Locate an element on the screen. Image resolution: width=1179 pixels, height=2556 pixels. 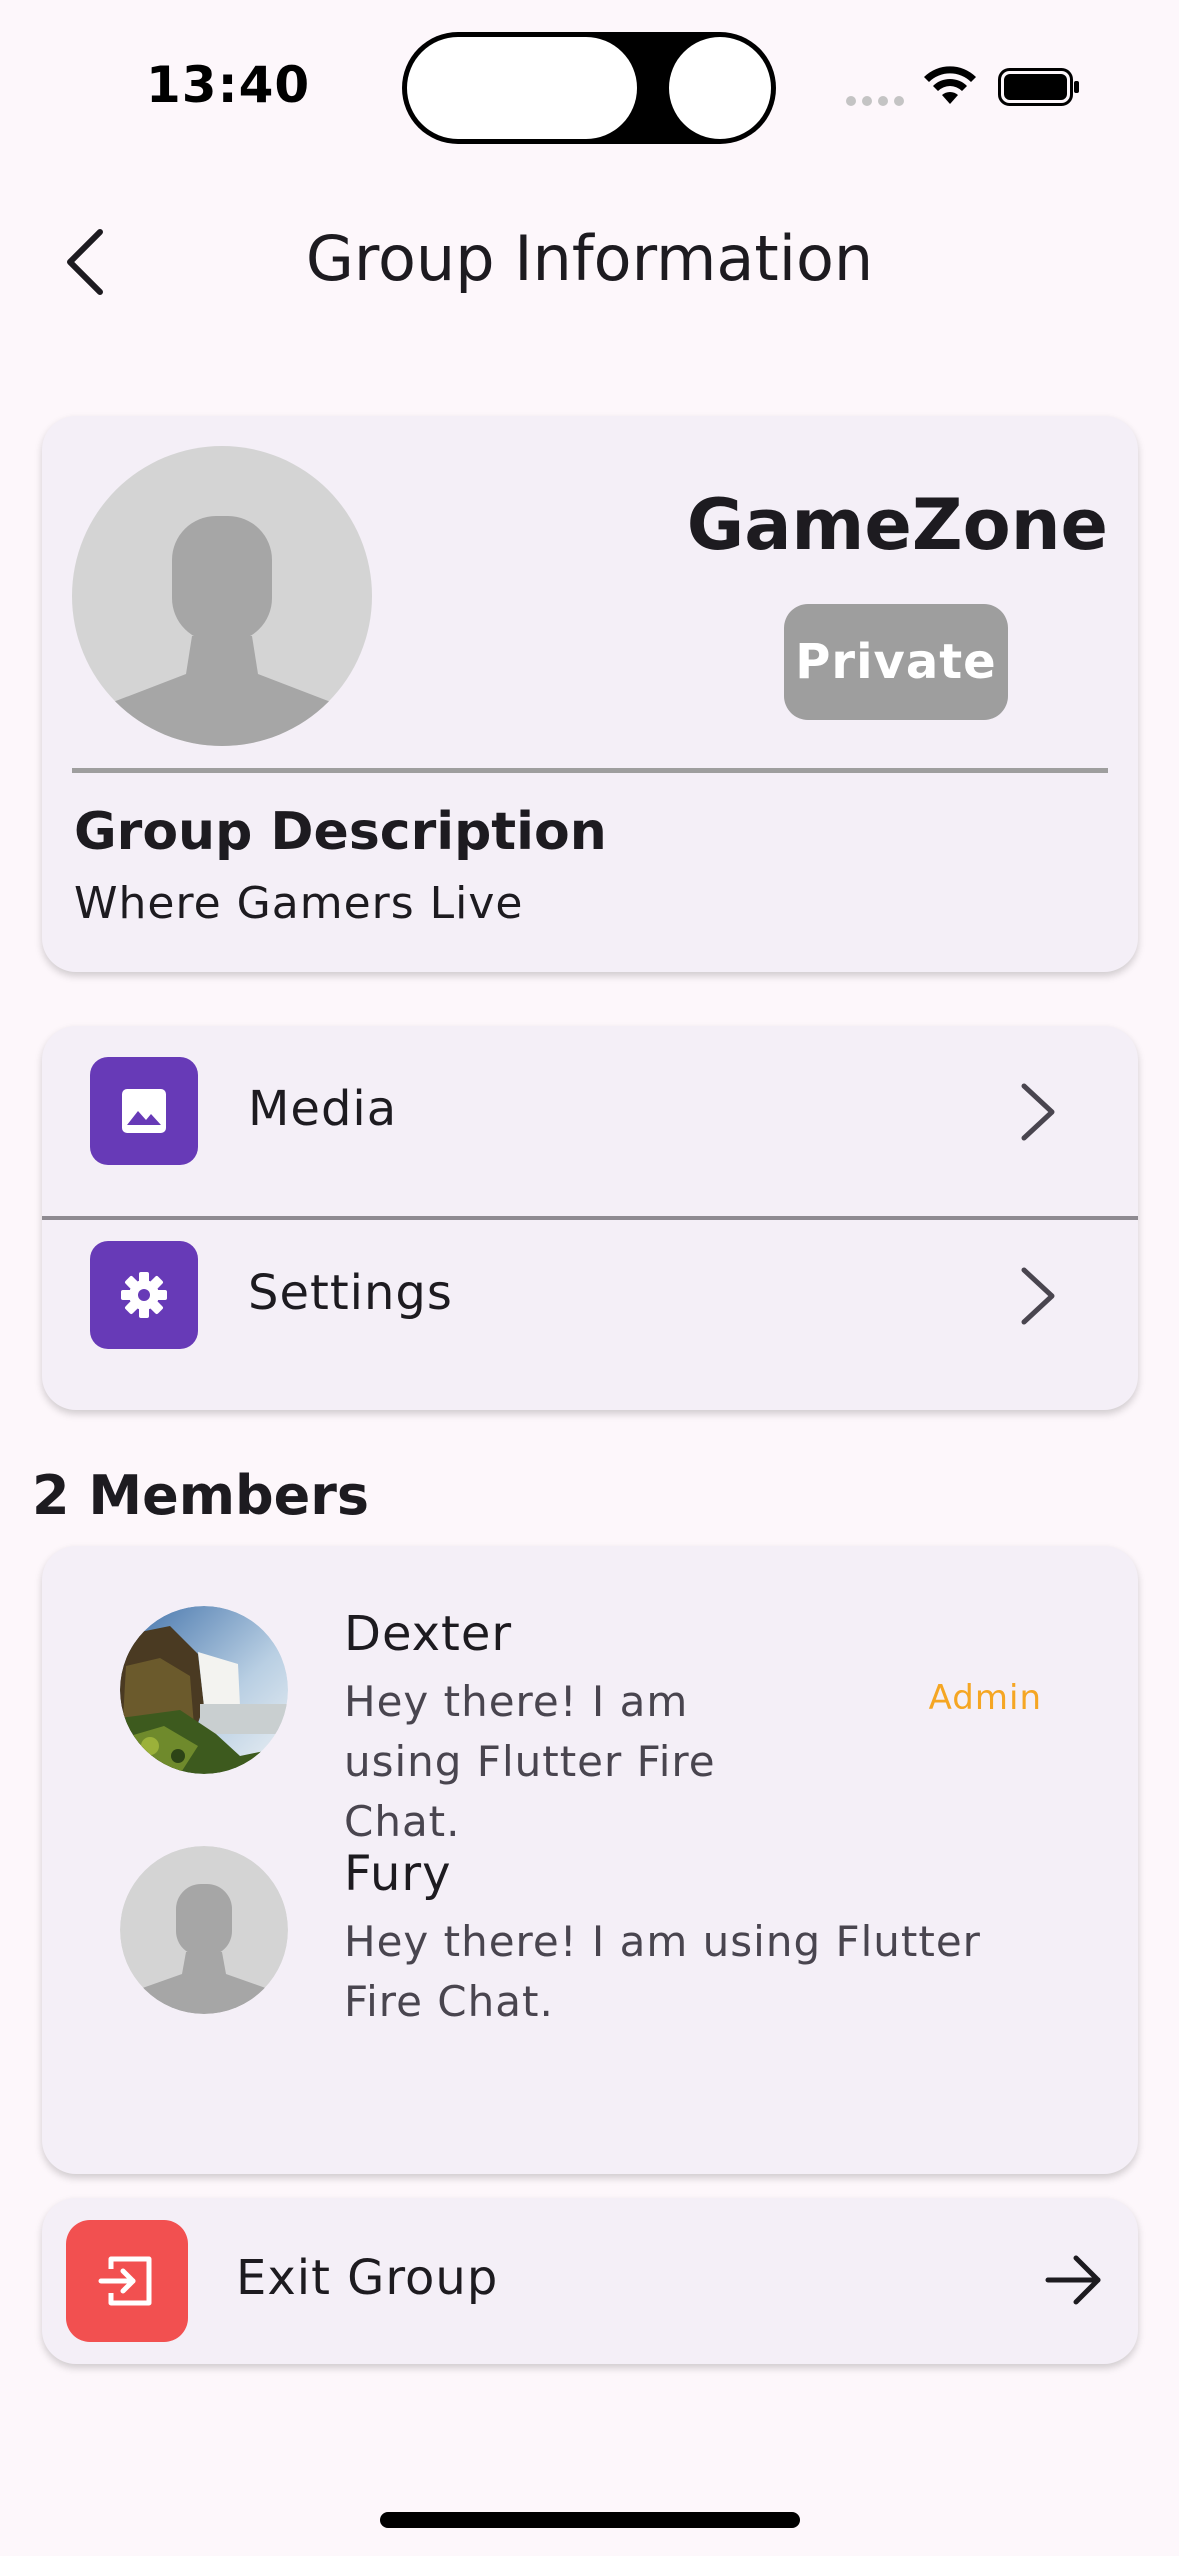
image-icon is located at coordinates (144, 1111).